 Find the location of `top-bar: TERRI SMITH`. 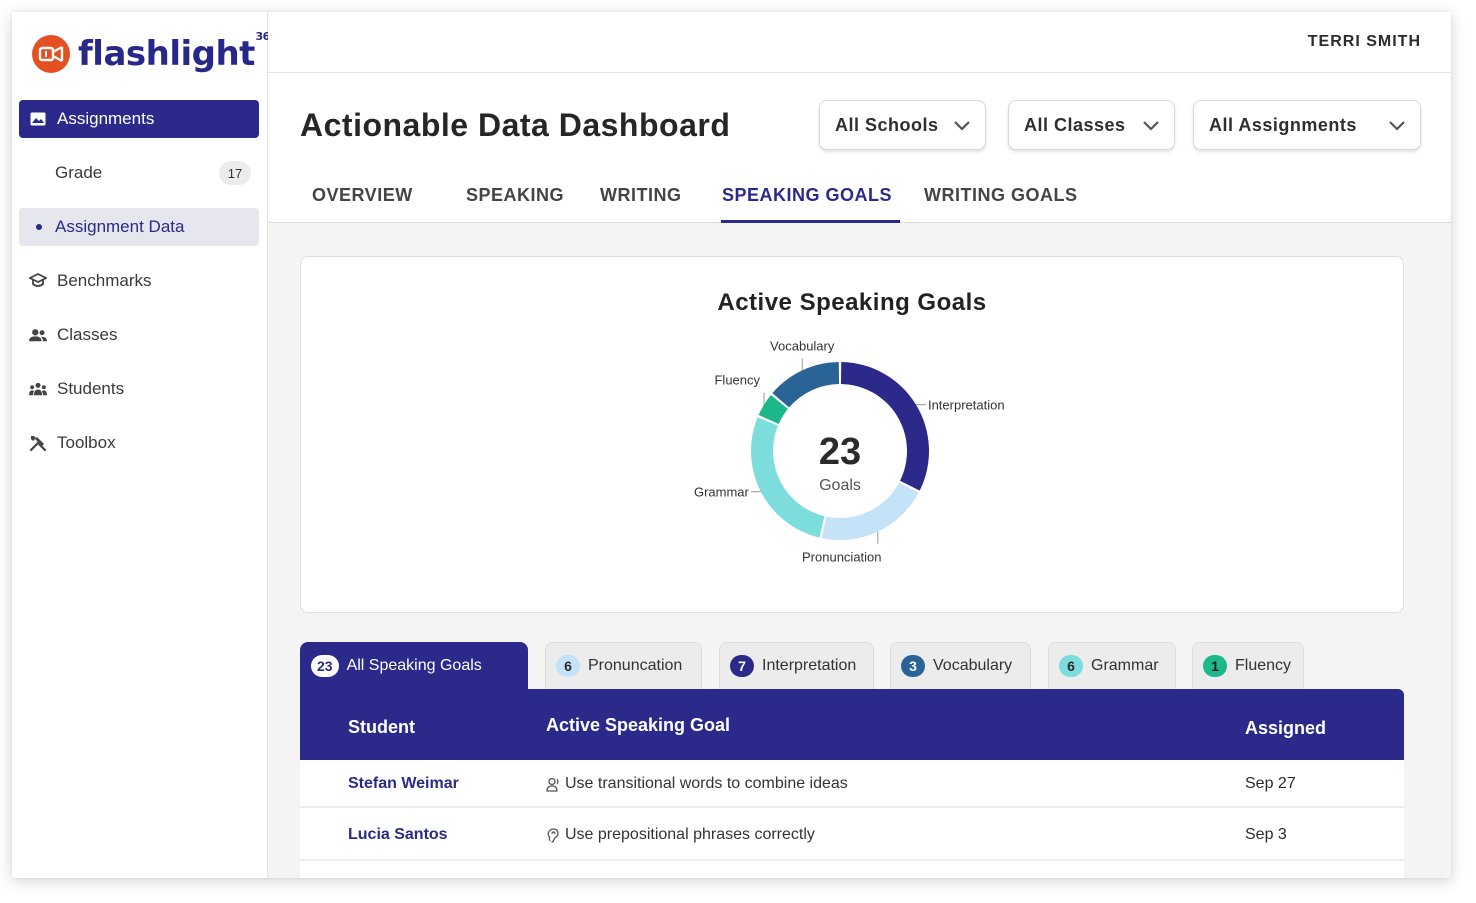

top-bar: TERRI SMITH is located at coordinates (859, 42).